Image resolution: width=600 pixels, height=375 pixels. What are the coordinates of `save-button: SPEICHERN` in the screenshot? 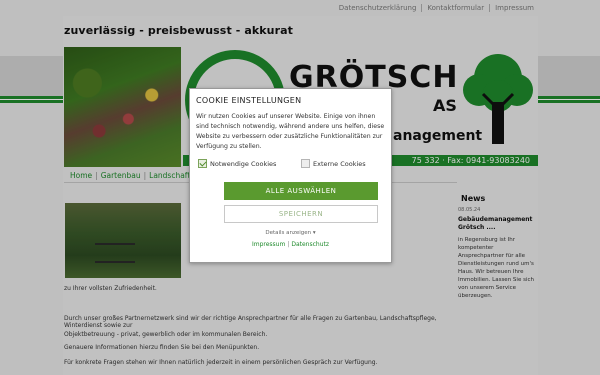 It's located at (301, 214).